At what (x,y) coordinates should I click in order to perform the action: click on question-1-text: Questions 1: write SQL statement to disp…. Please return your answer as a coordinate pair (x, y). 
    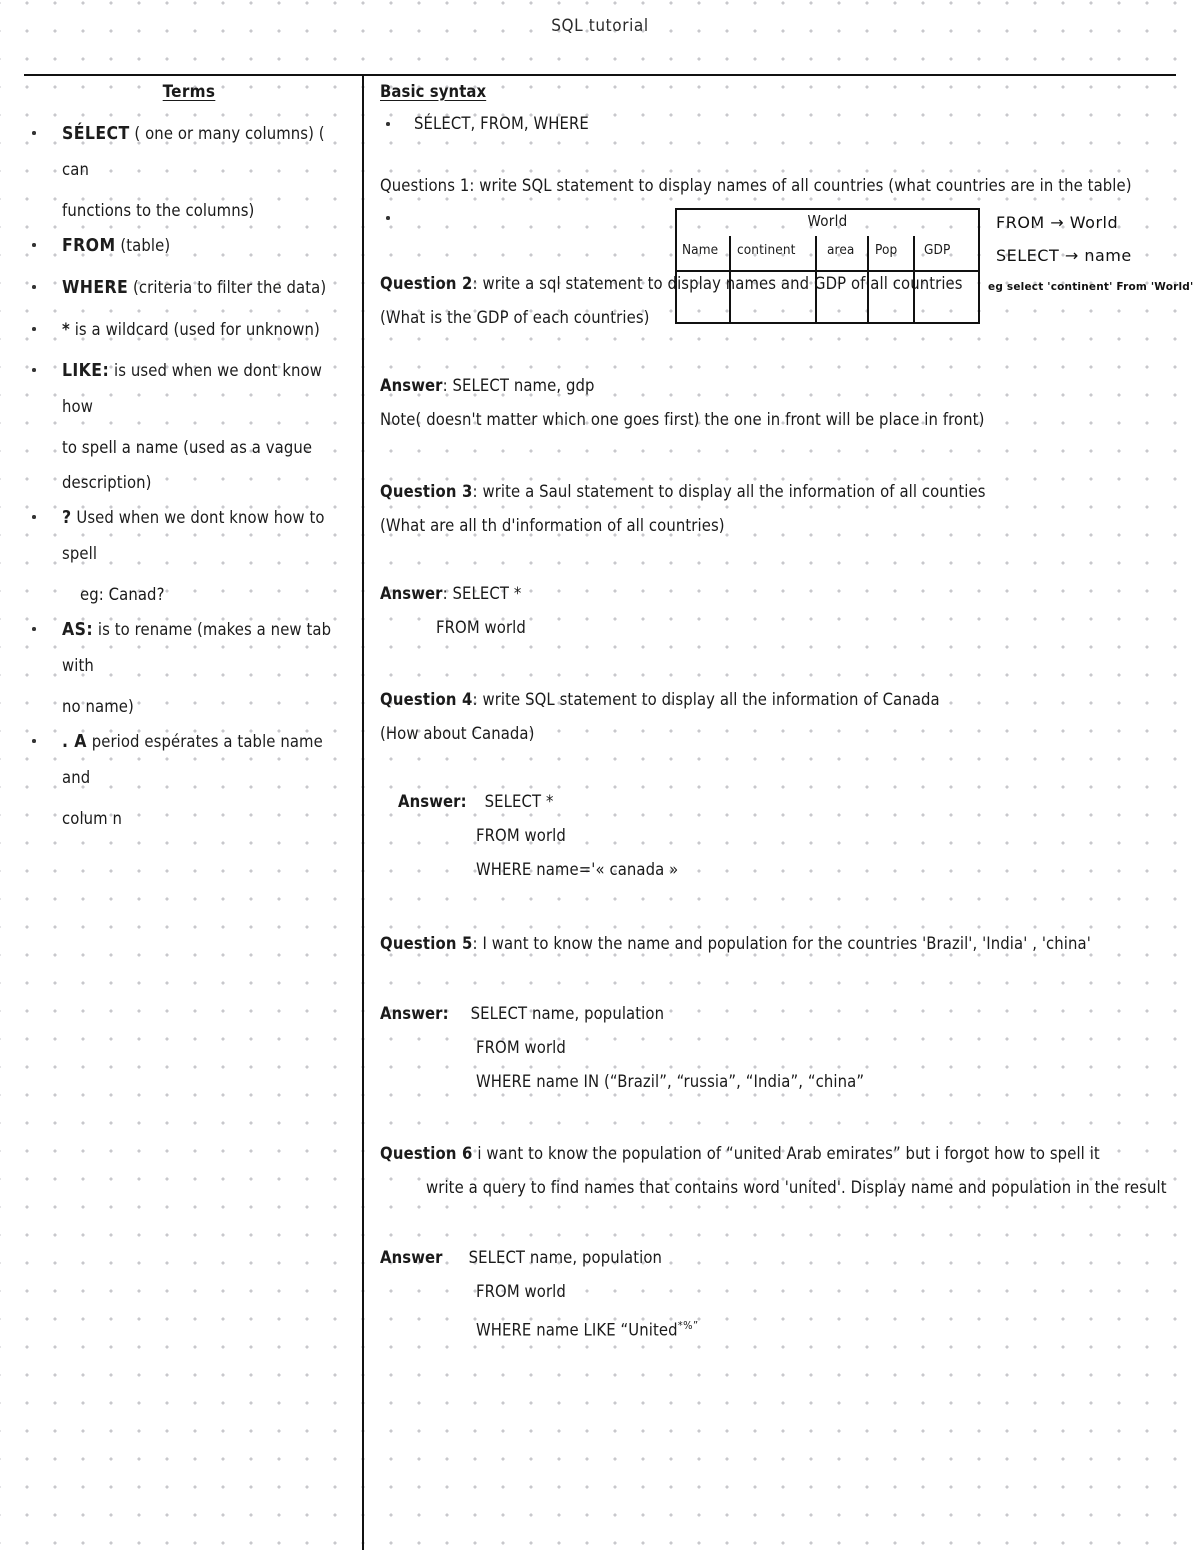
    Looking at the image, I should click on (756, 185).